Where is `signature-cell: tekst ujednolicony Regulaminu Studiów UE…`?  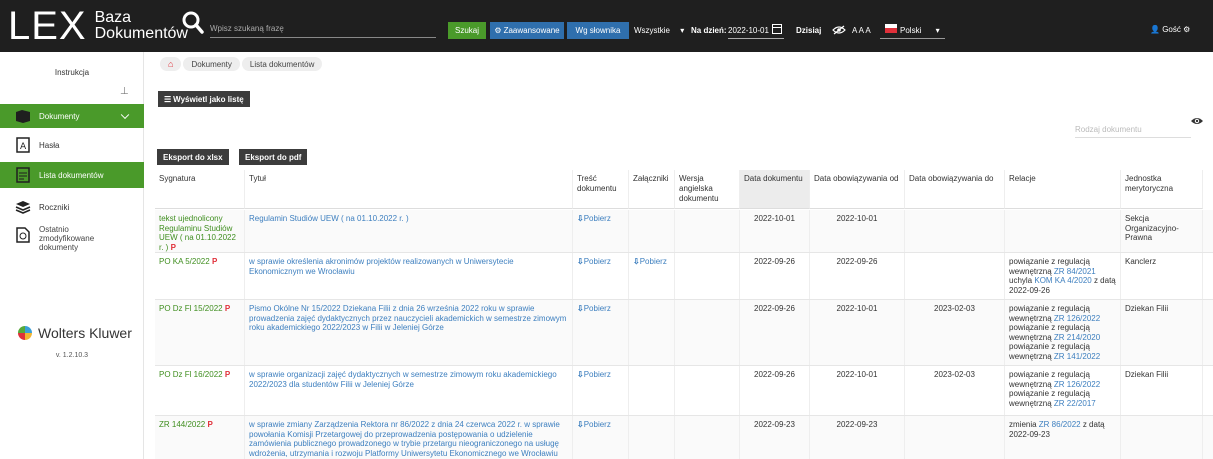 signature-cell: tekst ujednolicony Regulaminu Studiów UE… is located at coordinates (200, 231).